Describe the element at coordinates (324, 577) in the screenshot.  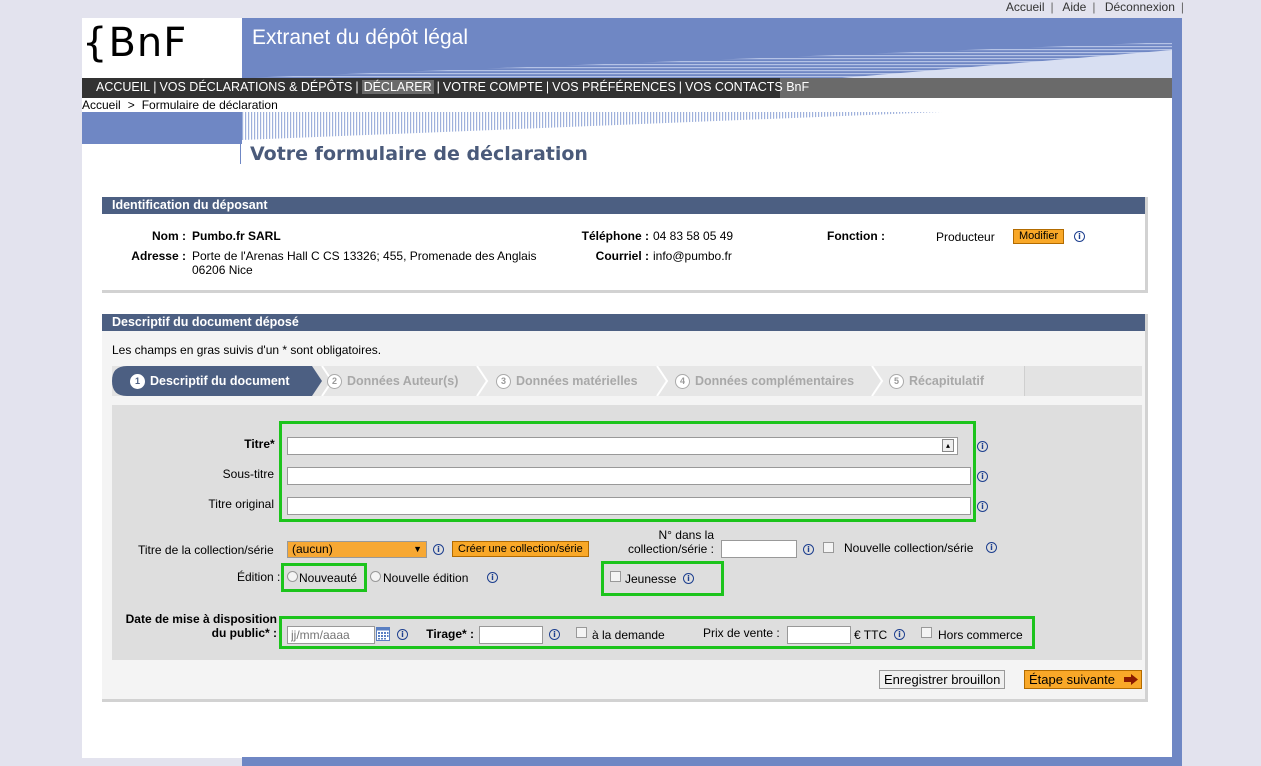
I see `highlight-nouveaute` at that location.